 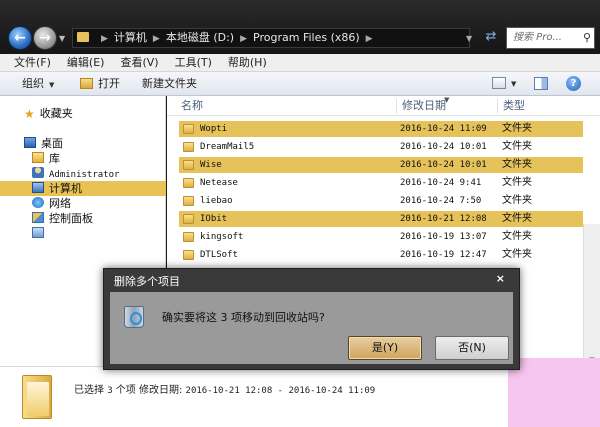 What do you see at coordinates (443, 147) in the screenshot?
I see `file-date: 2016-10-24 10:01` at bounding box center [443, 147].